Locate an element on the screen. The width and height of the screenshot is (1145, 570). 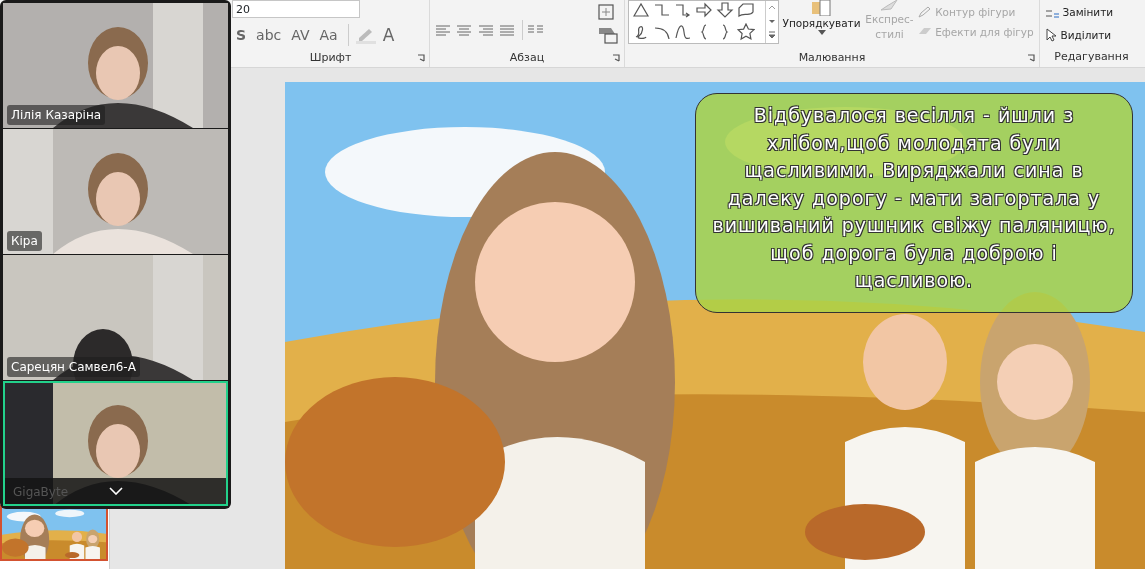
flowchart-shape-icon is located at coordinates (745, 10).